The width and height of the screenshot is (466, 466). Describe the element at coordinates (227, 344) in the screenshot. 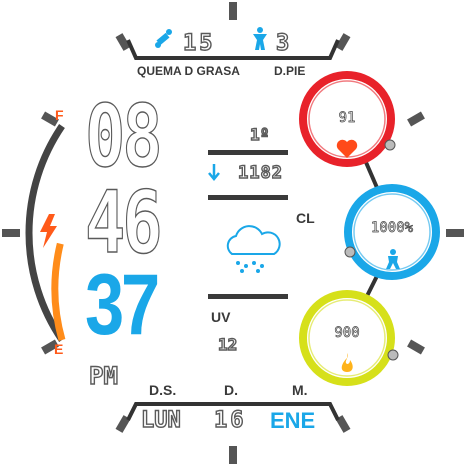

I see `uv-value: 12` at that location.